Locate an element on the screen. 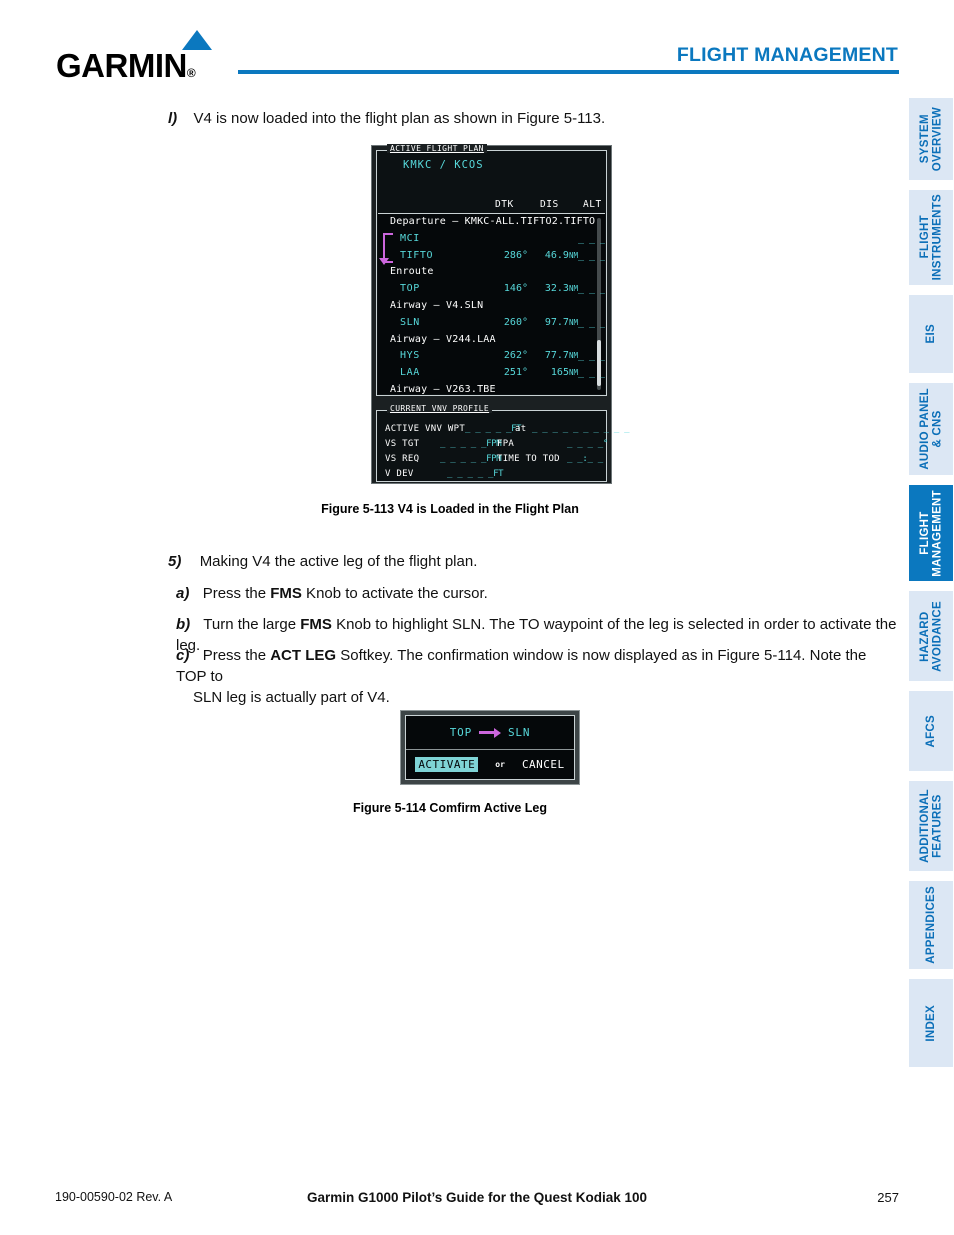  waypoint-identifier: TIFTO is located at coordinates (416, 255).